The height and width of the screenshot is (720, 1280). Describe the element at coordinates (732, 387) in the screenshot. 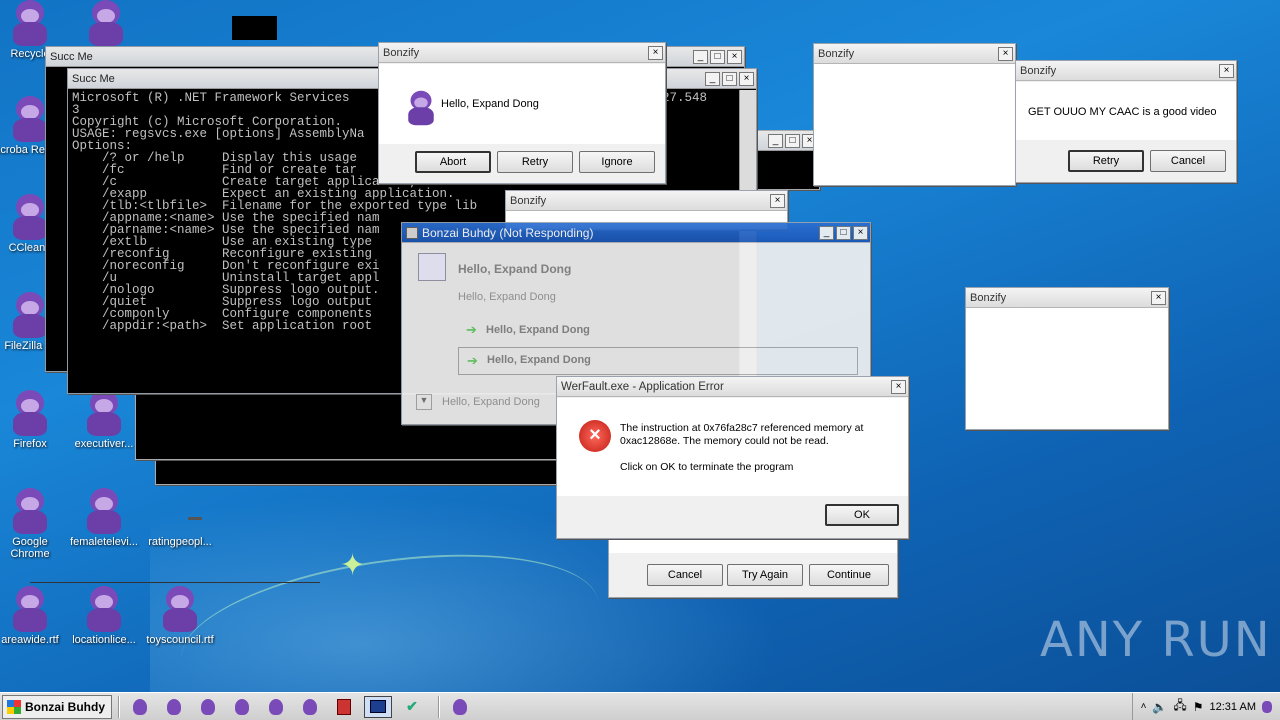

I see `window-titlebar: WerFault.exe - Application Error ×` at that location.